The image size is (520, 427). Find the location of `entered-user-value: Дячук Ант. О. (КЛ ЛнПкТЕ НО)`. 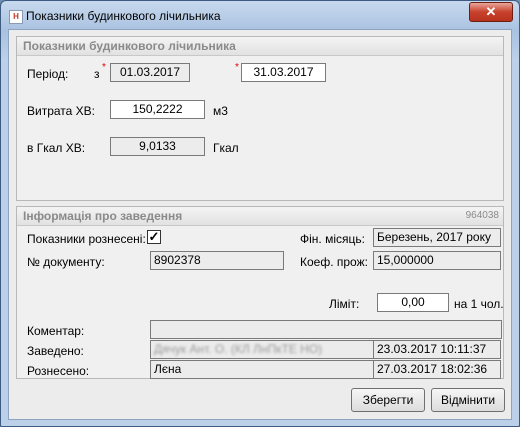

entered-user-value: Дячук Ант. О. (КЛ ЛнПкТЕ НО) is located at coordinates (238, 349).